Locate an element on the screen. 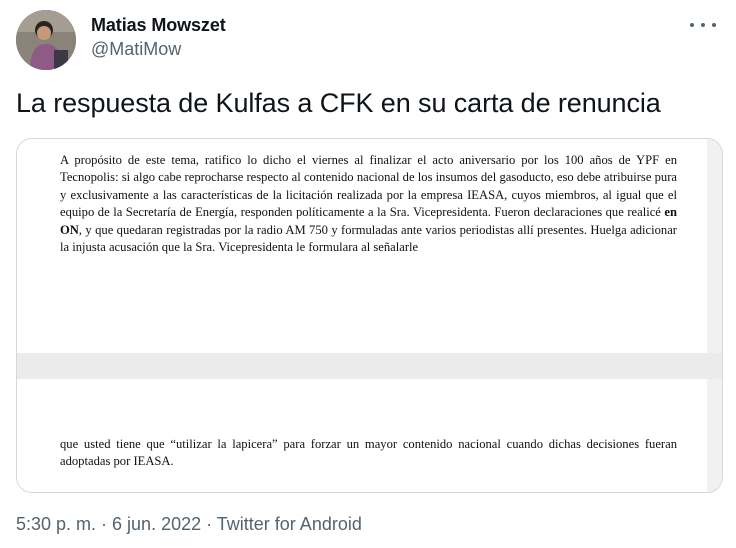 The height and width of the screenshot is (548, 736). author-handle: @MatiMow is located at coordinates (136, 49).